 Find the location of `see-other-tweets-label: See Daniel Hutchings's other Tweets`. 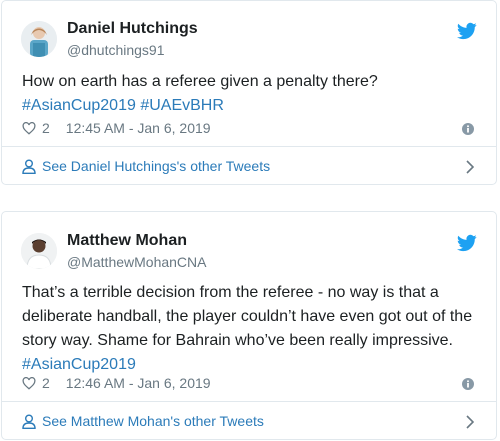

see-other-tweets-label: See Daniel Hutchings's other Tweets is located at coordinates (156, 166).